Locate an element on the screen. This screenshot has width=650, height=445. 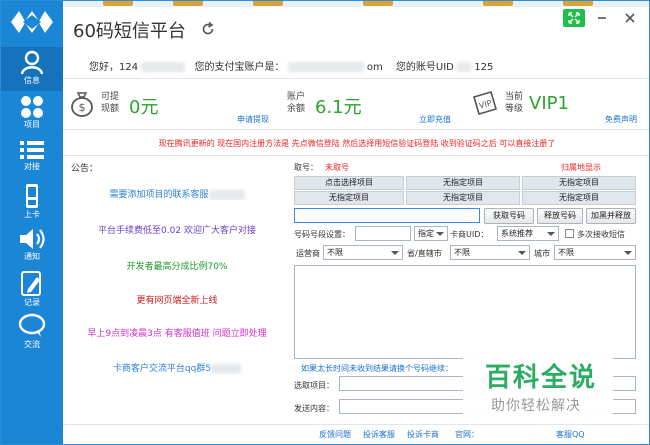
select-project-label: 选取项目： is located at coordinates (314, 385).